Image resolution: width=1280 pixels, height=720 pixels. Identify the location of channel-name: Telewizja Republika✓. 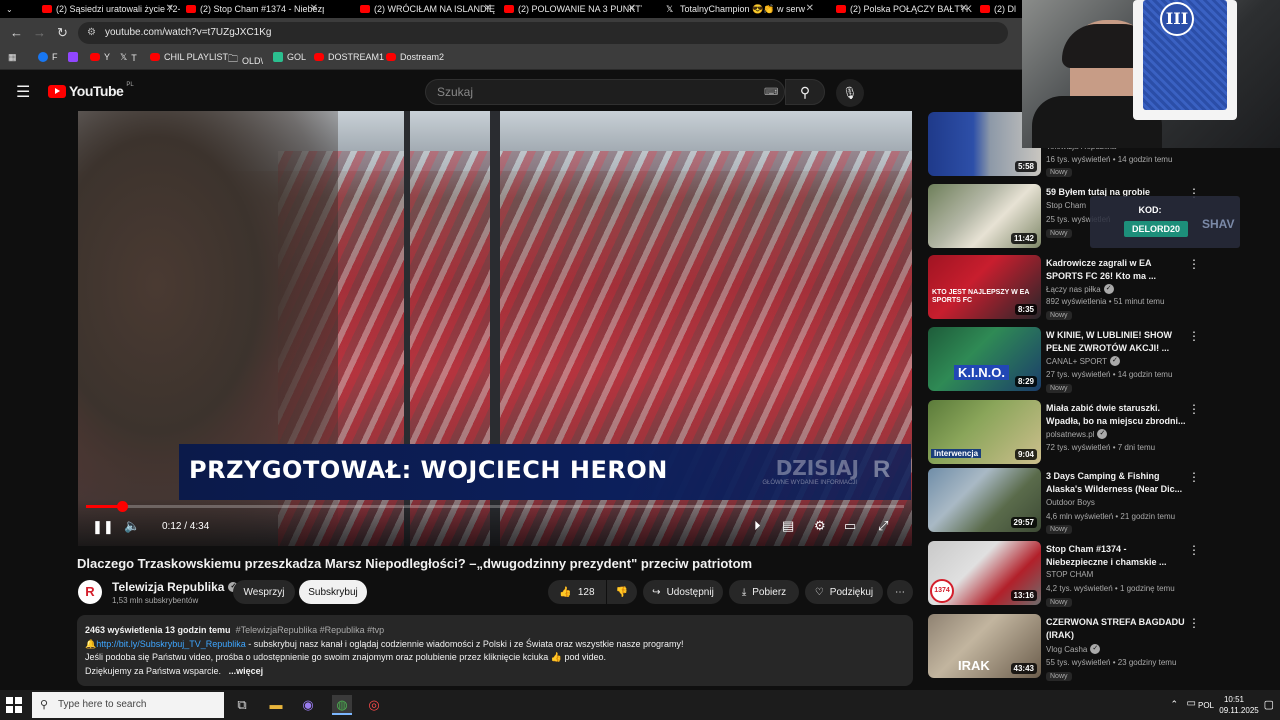
(175, 587).